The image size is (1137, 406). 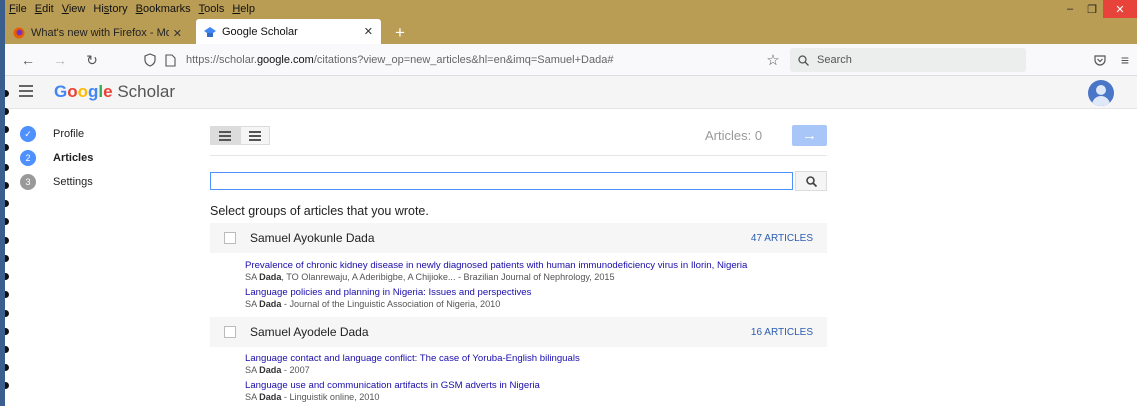 I want to click on step-articles: 2 Articles, so click(x=56, y=158).